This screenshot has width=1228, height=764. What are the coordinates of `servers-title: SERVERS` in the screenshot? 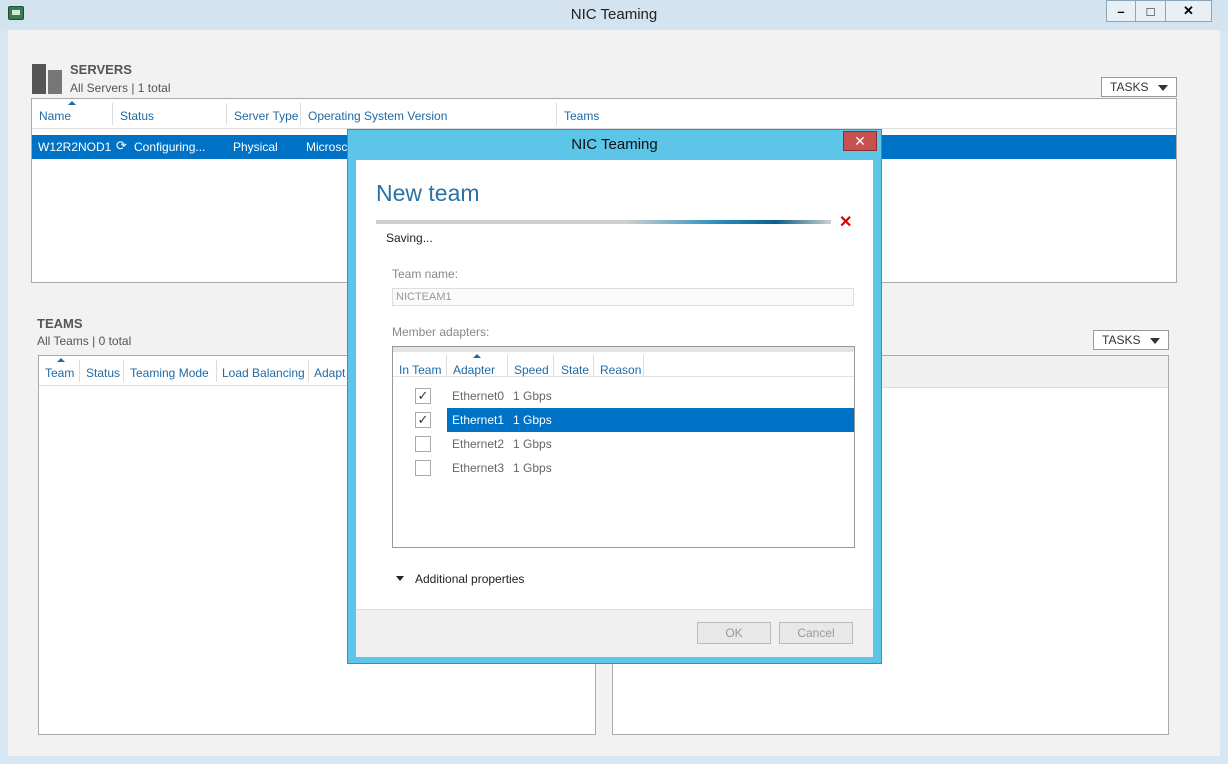 It's located at (101, 69).